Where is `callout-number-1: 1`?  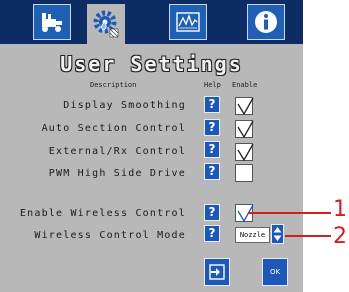 callout-number-1: 1 is located at coordinates (340, 209).